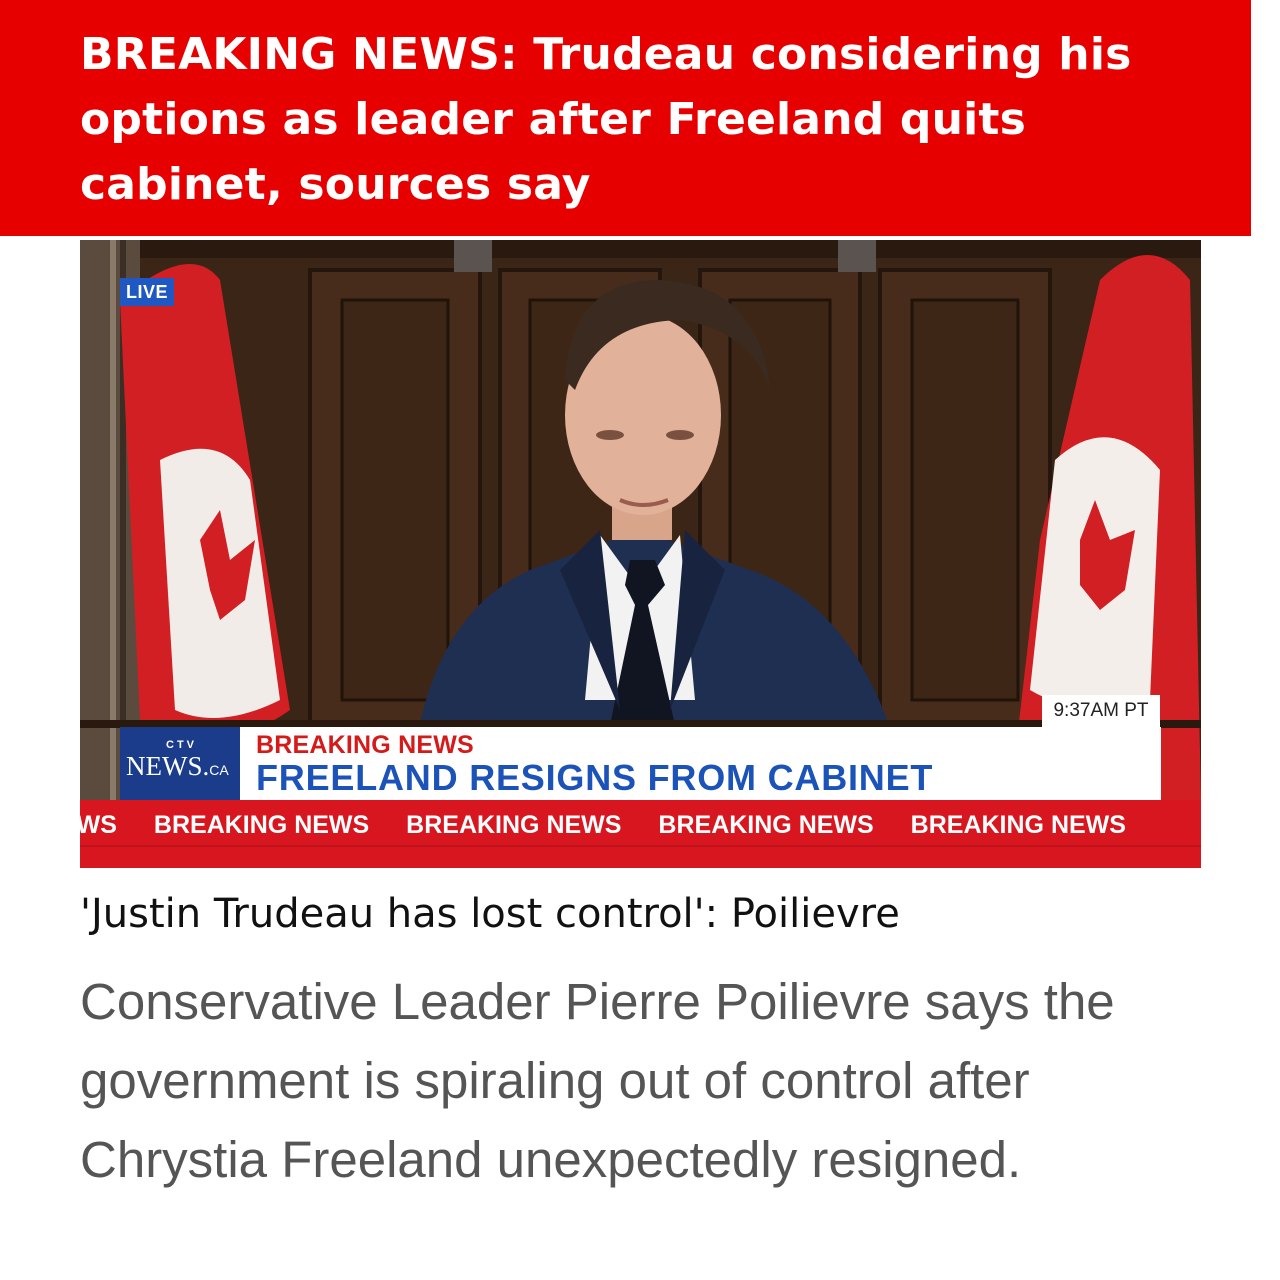 The height and width of the screenshot is (1280, 1280). I want to click on ticker-item: EWS, so click(98, 825).